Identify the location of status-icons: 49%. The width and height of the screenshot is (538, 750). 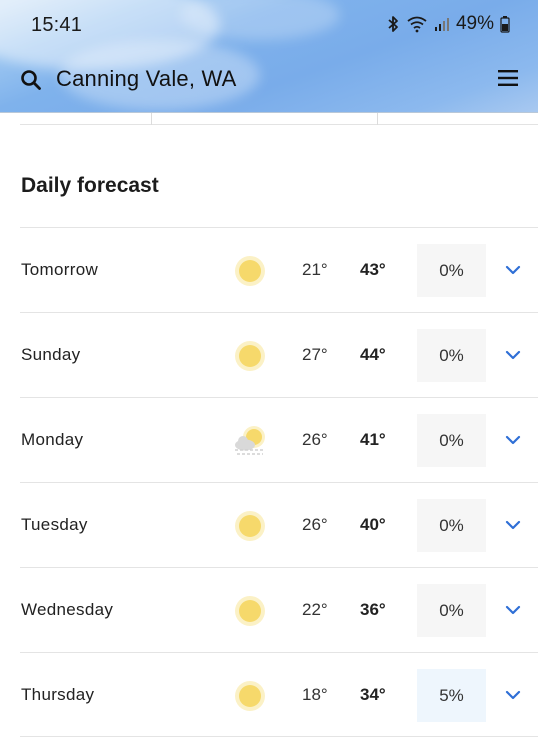
(448, 24).